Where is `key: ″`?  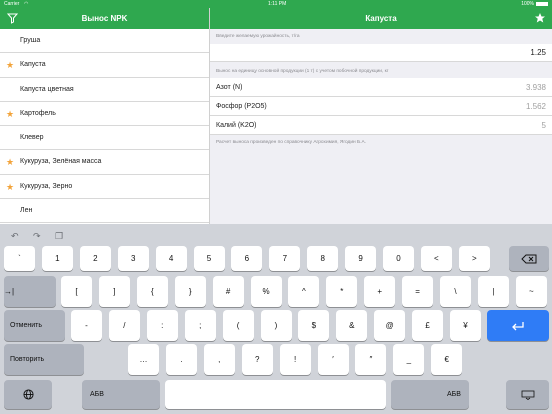 key: ″ is located at coordinates (371, 359).